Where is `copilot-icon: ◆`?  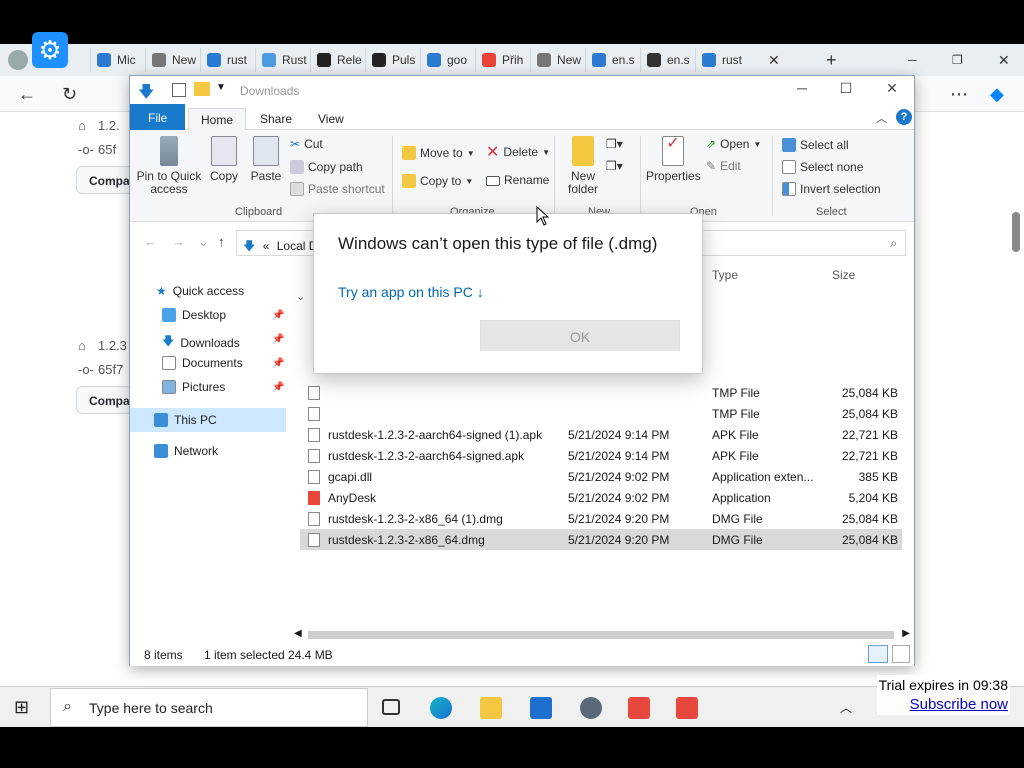
copilot-icon: ◆ is located at coordinates (997, 94).